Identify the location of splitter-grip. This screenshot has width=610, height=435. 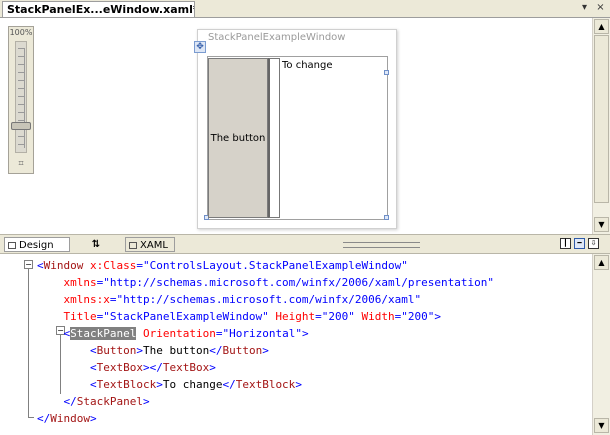
(381, 245).